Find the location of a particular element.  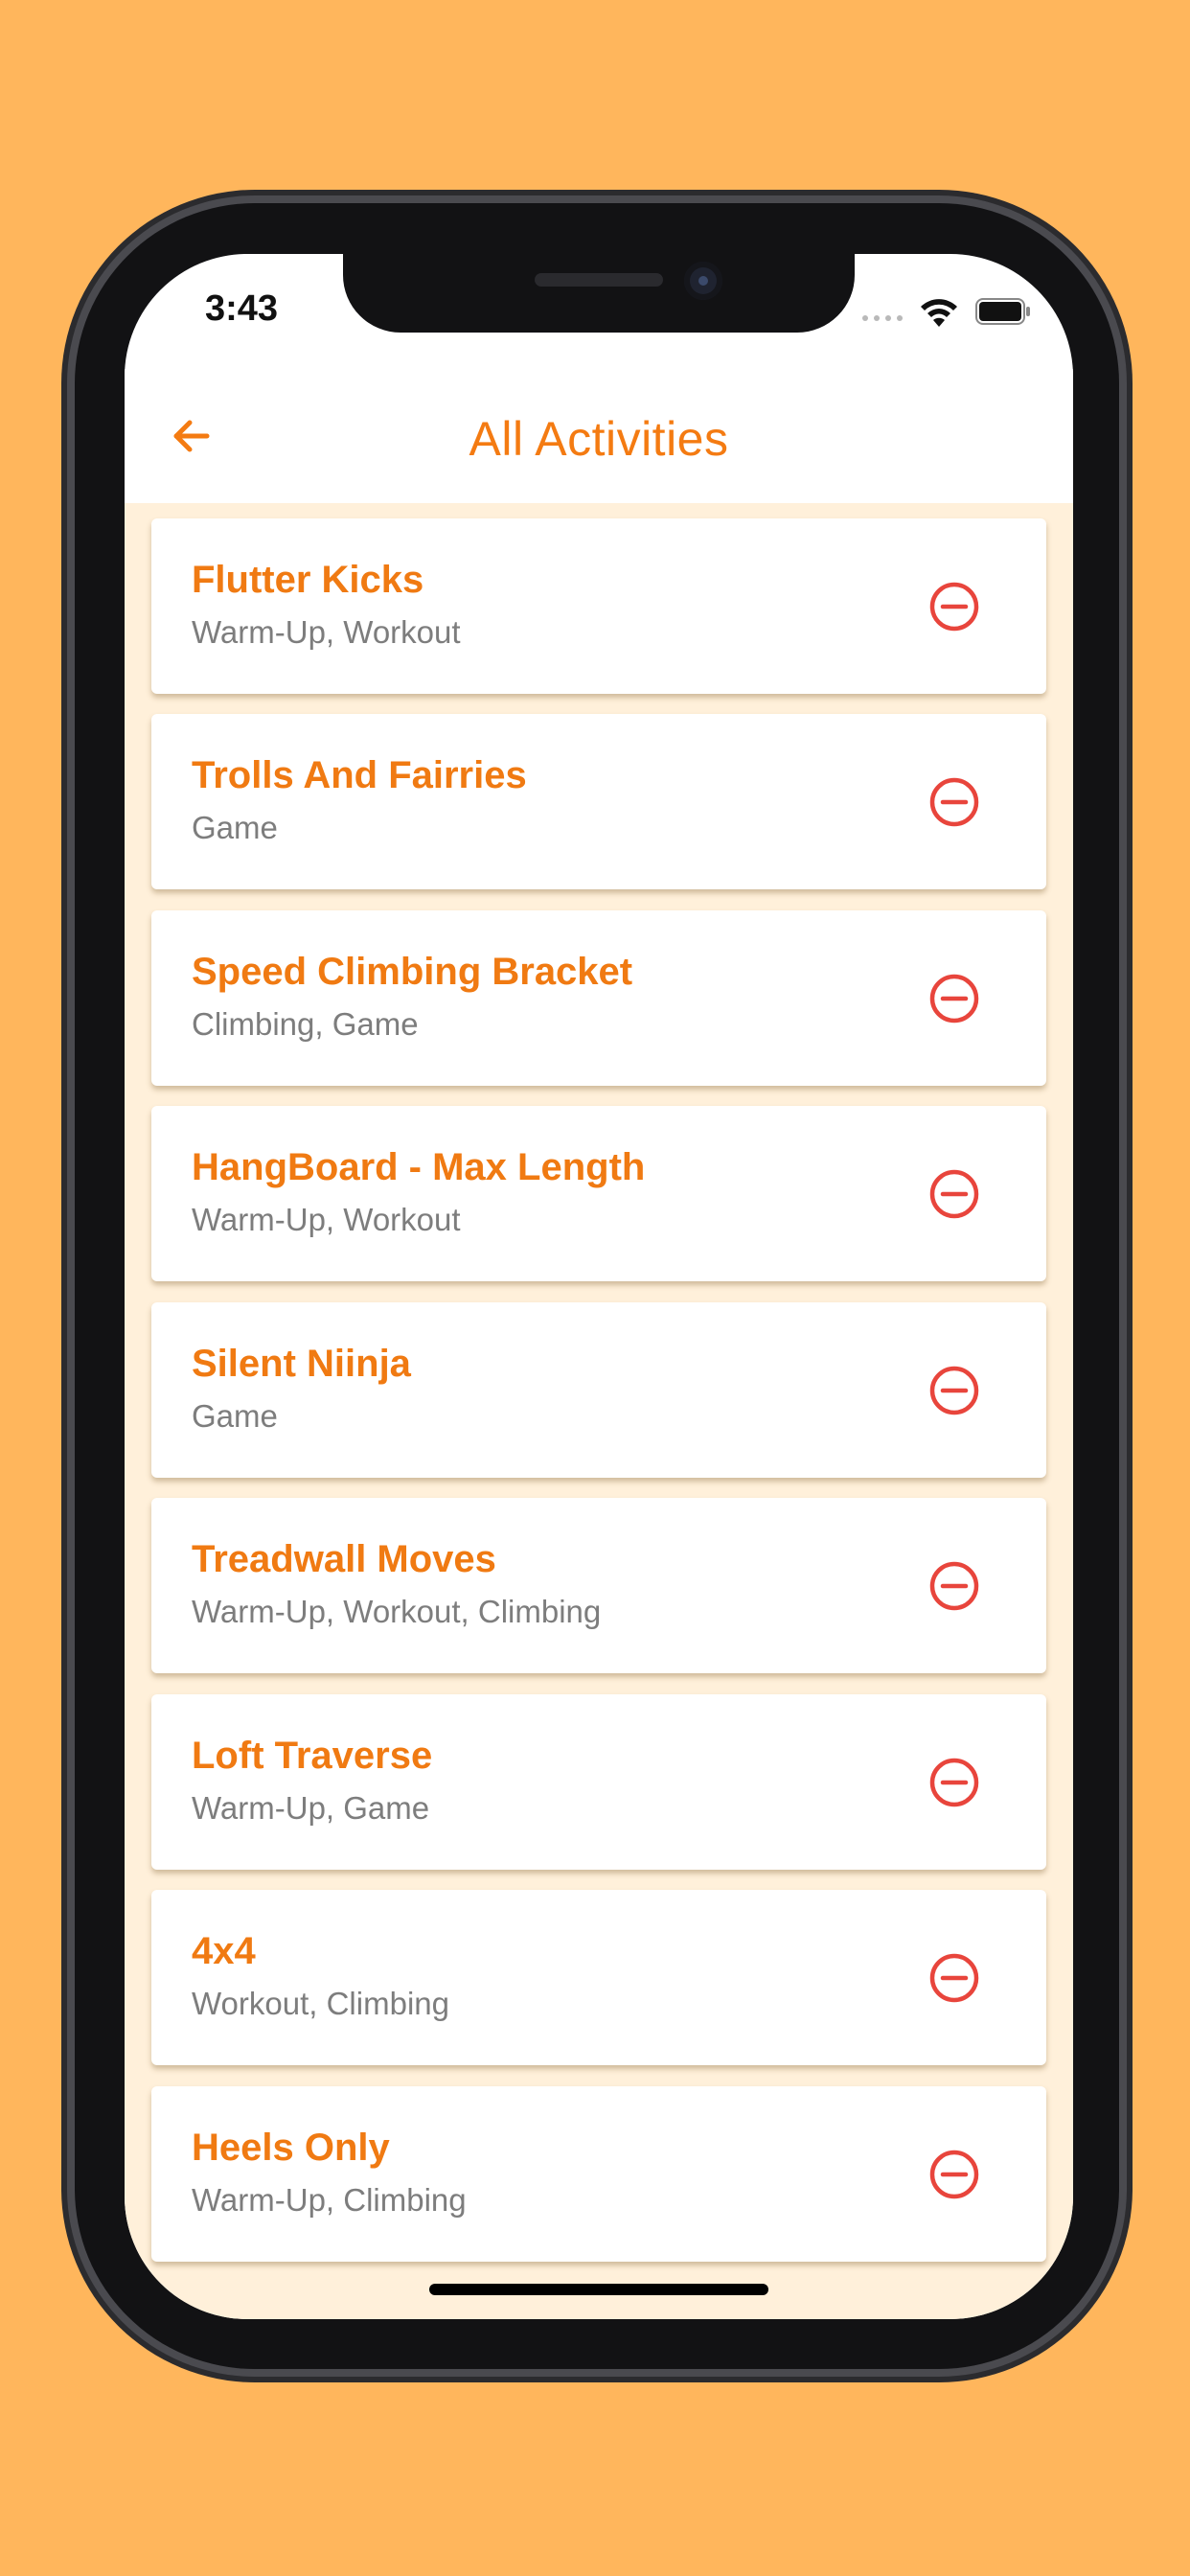

activity-title: Treadwall Moves is located at coordinates (344, 1559).